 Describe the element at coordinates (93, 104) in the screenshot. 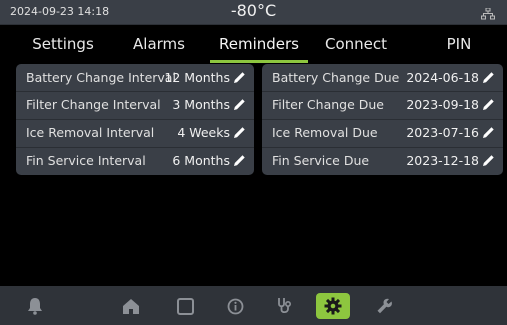

I see `interval-label: Filter Change Interval` at that location.